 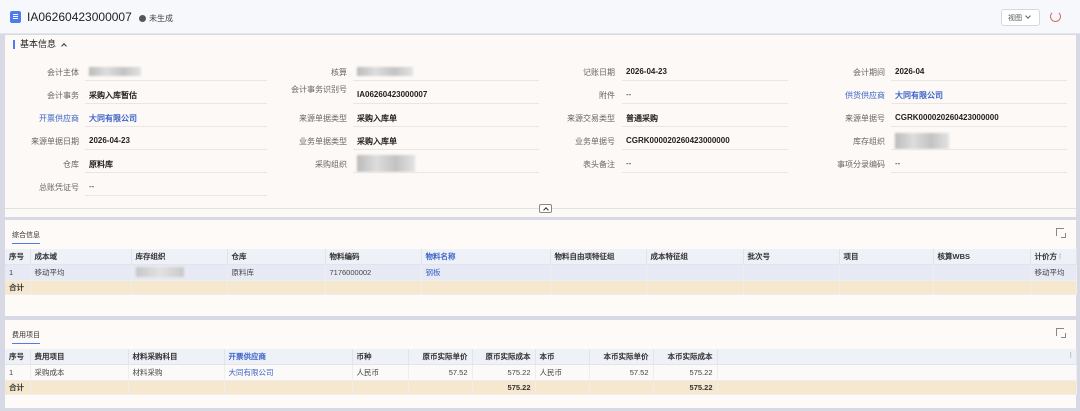 What do you see at coordinates (26, 237) in the screenshot?
I see `tab-general-info: 综合信息` at bounding box center [26, 237].